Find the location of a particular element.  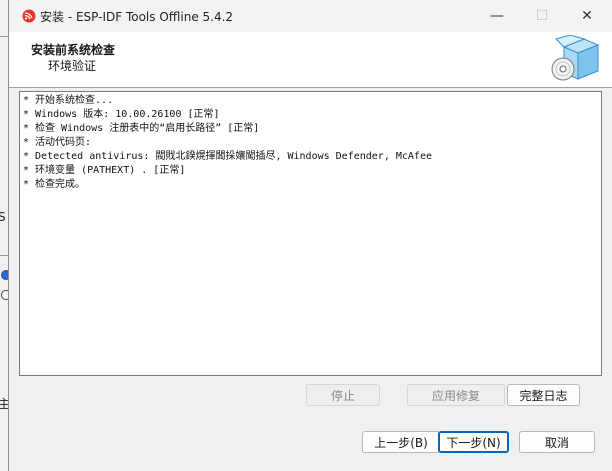

espressif-logo-icon is located at coordinates (29, 16).